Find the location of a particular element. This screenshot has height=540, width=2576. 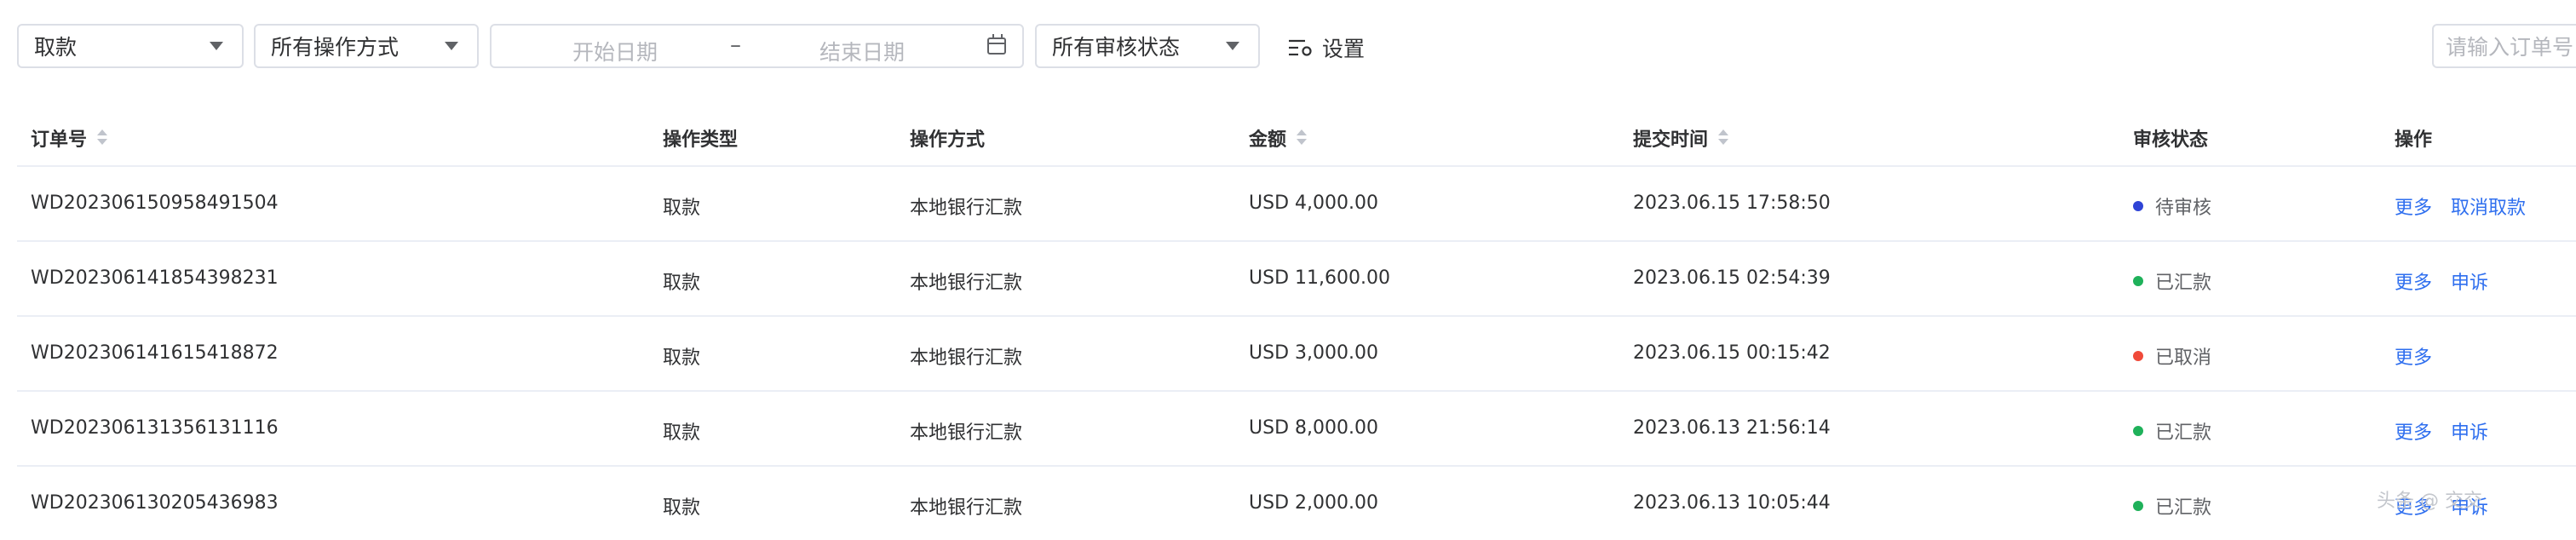

settings-icon is located at coordinates (1301, 47).